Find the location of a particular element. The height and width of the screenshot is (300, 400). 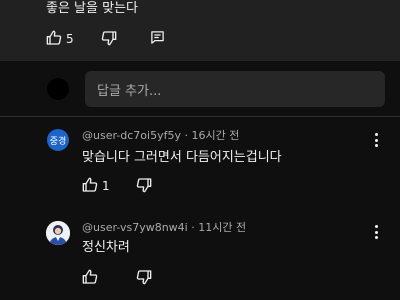

reply-meta: @user-vs7yw8nw4i · 11시간 전 is located at coordinates (164, 227).